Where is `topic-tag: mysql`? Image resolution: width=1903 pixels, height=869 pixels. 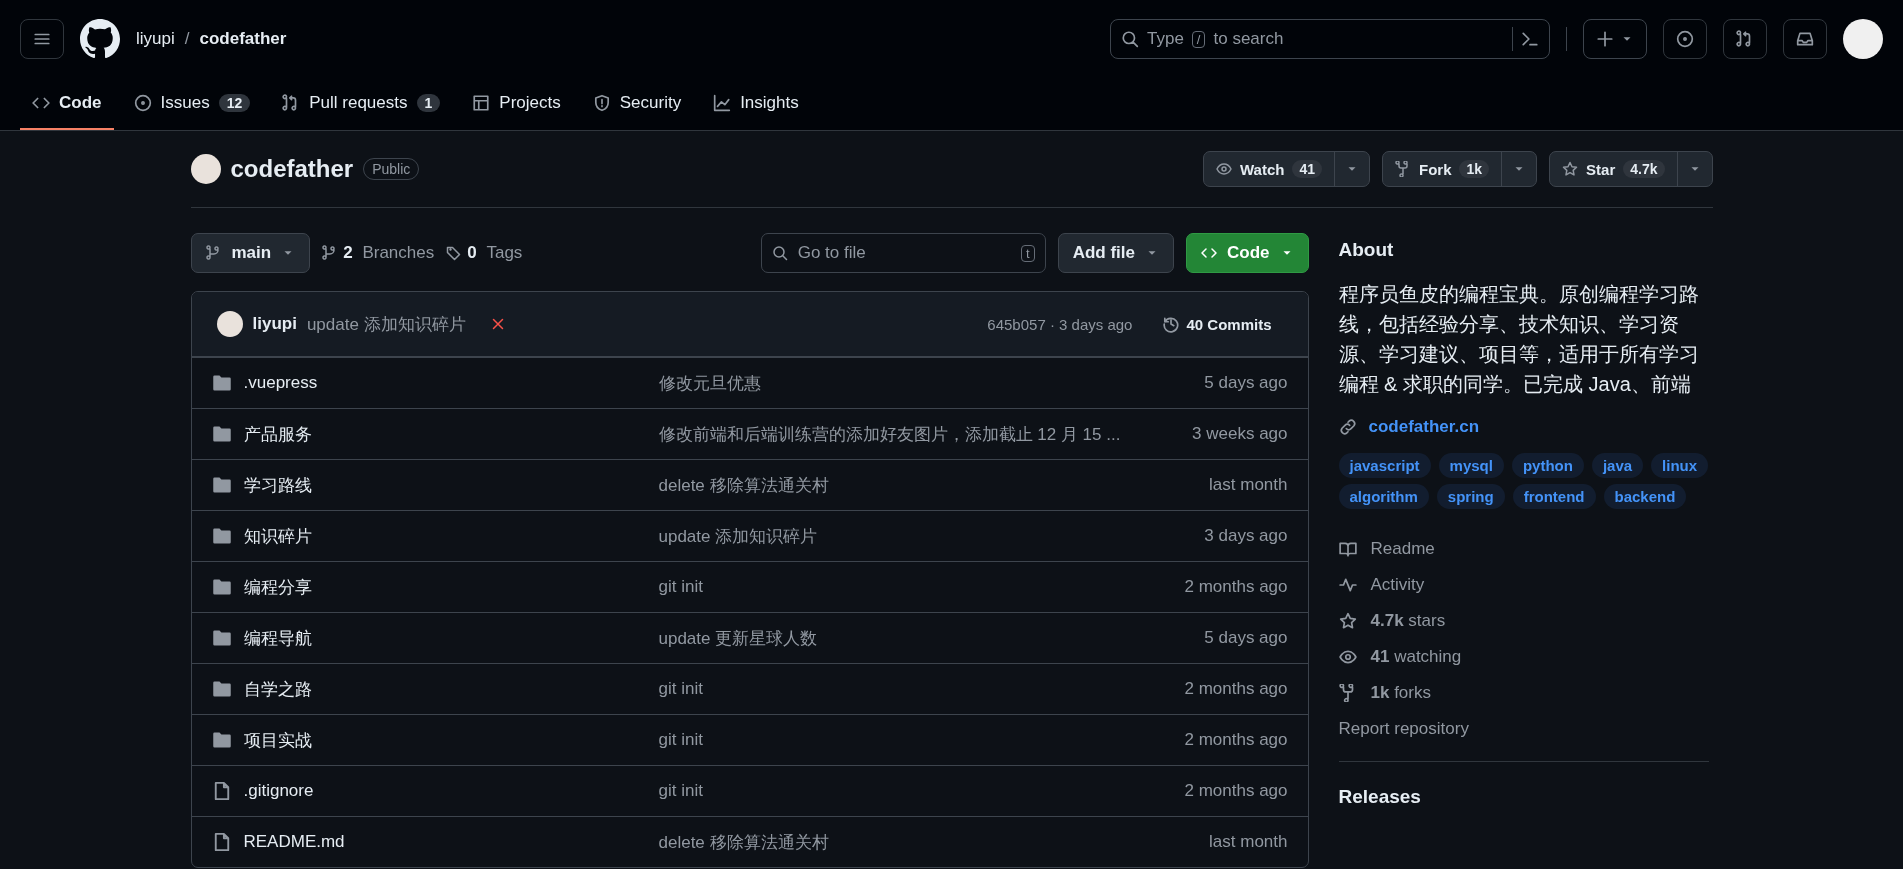 topic-tag: mysql is located at coordinates (1471, 465).